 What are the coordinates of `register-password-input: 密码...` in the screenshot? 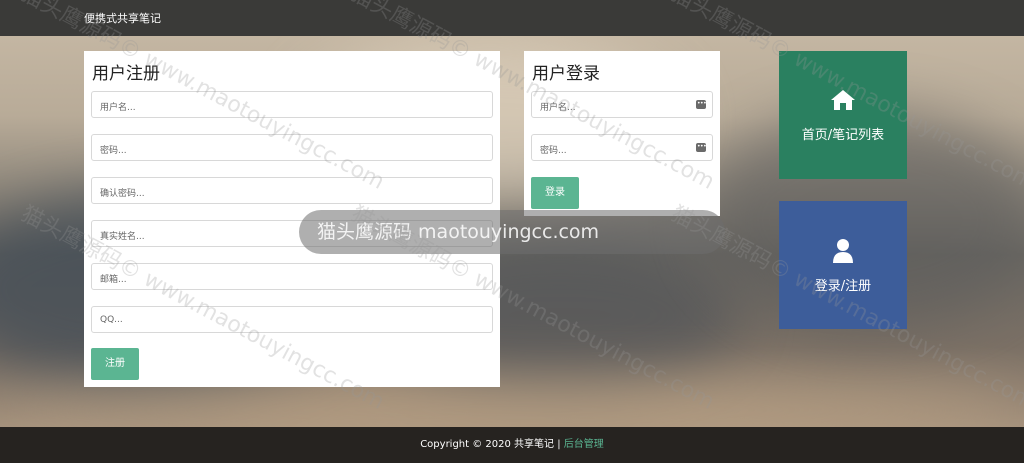 It's located at (292, 147).